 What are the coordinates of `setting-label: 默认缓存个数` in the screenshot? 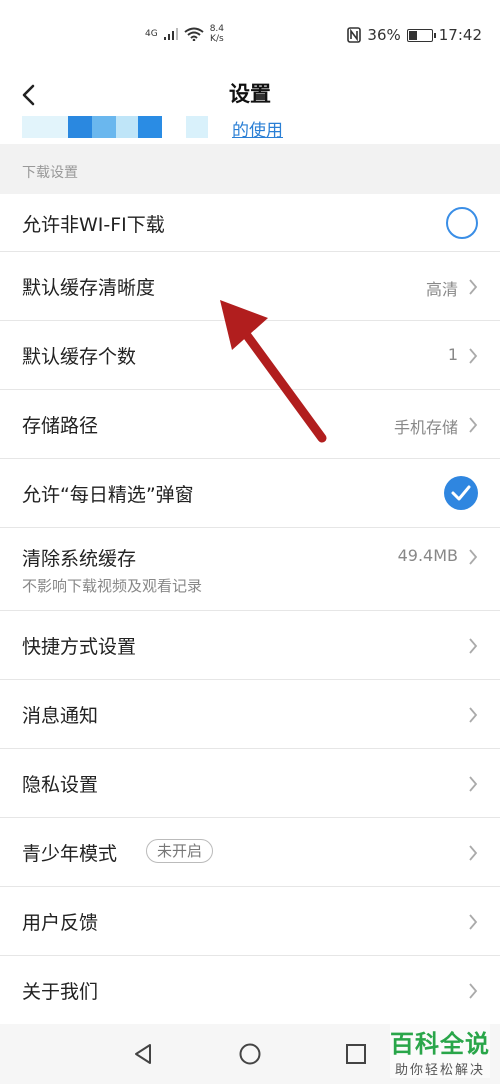 It's located at (79, 357).